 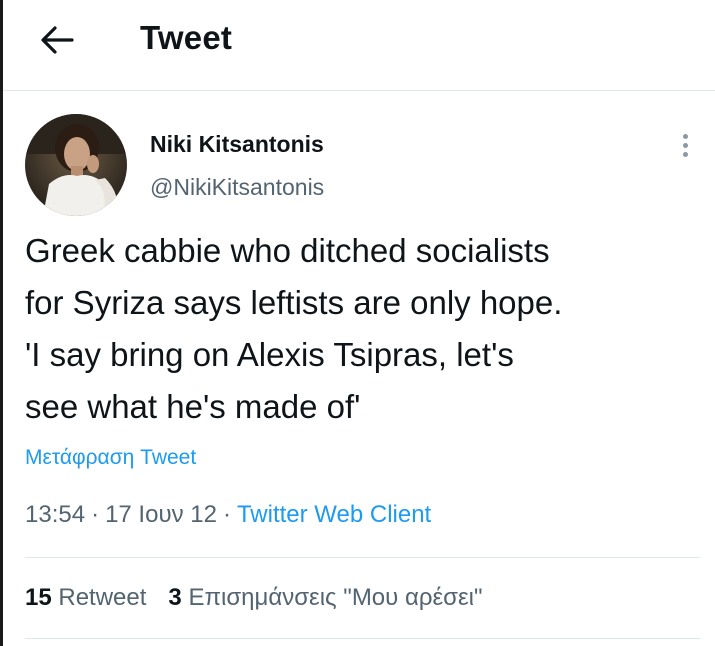 I want to click on translate-tweet-link: Μετάφραση Tweet, so click(x=110, y=458).